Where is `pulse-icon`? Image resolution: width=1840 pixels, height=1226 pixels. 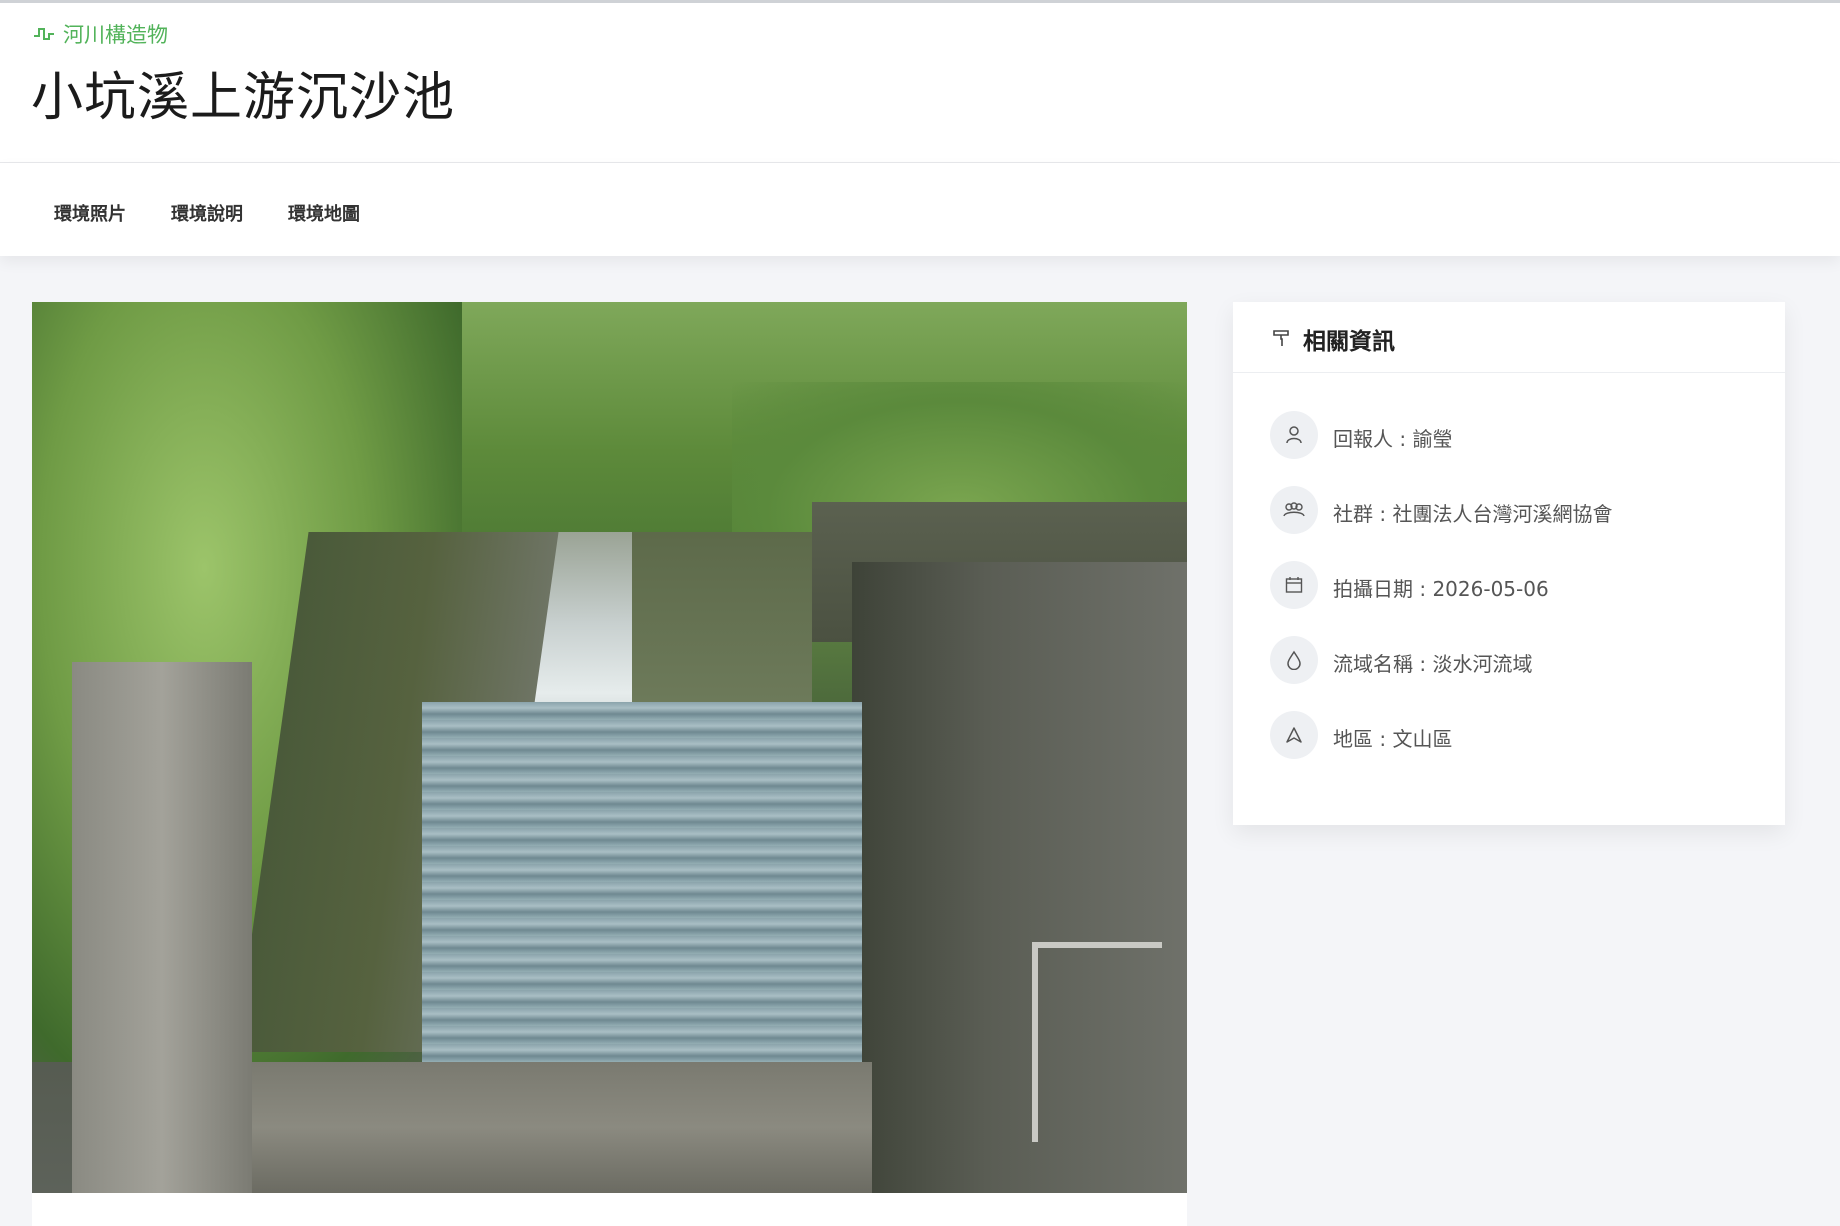 pulse-icon is located at coordinates (44, 34).